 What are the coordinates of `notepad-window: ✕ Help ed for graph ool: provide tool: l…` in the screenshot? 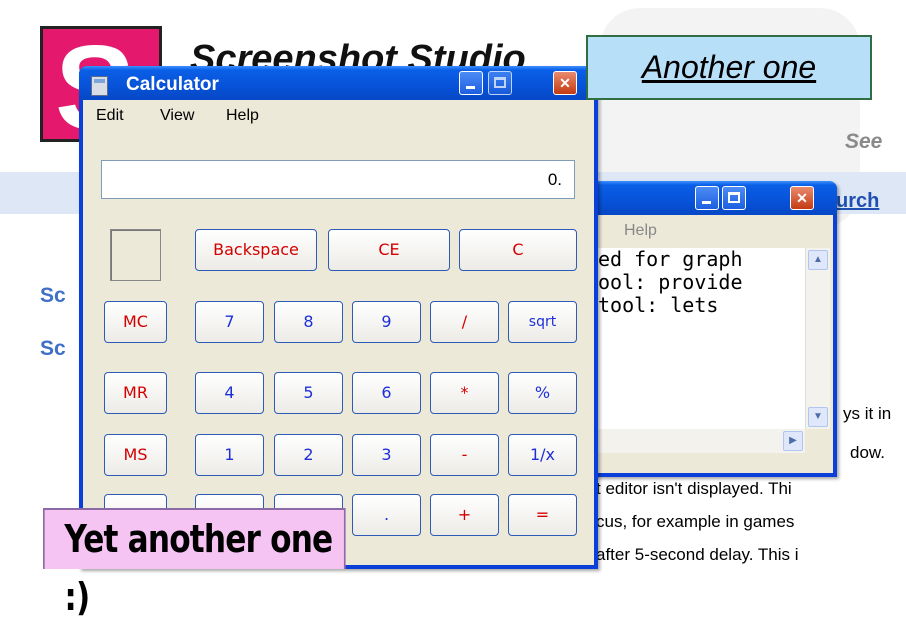 It's located at (713, 329).